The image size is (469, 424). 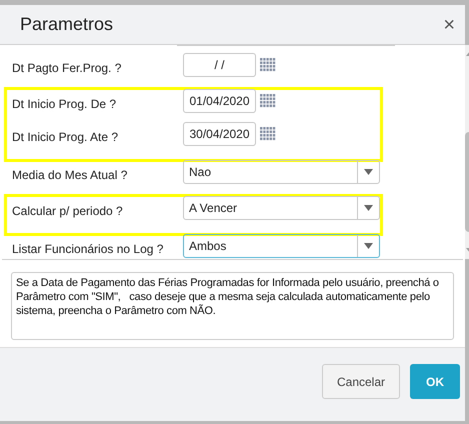 What do you see at coordinates (65, 137) in the screenshot?
I see `field-label: Dt Inicio Prog. Ate ?` at bounding box center [65, 137].